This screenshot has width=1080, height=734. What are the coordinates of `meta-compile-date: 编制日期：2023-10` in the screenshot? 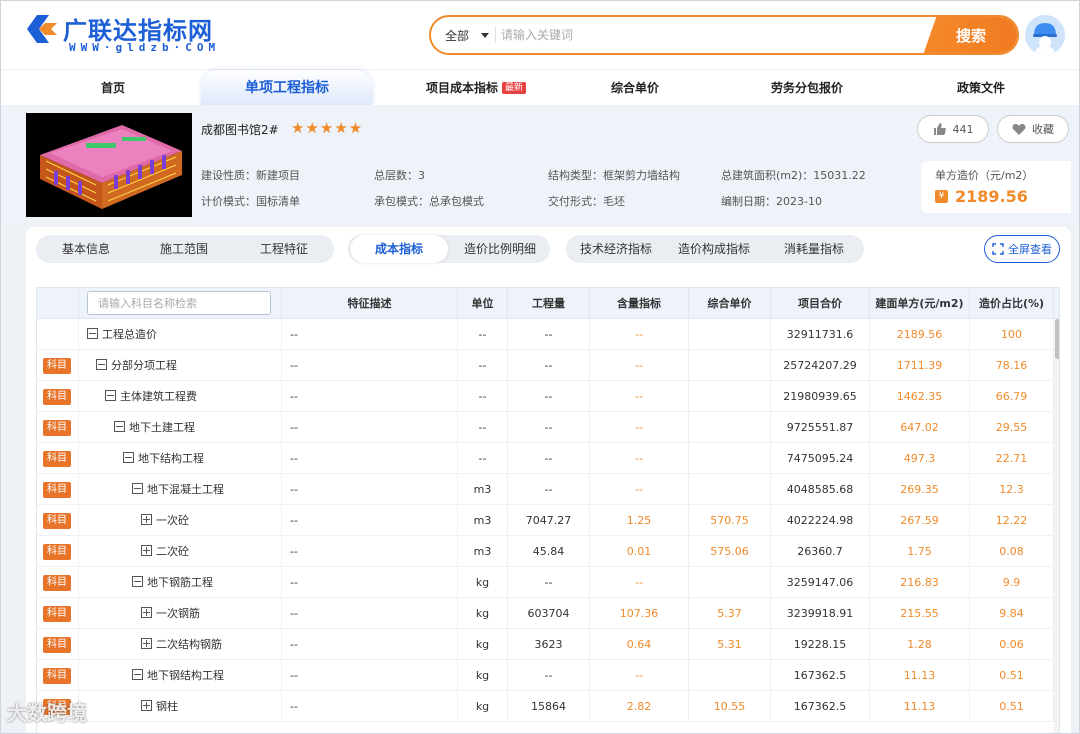 It's located at (771, 201).